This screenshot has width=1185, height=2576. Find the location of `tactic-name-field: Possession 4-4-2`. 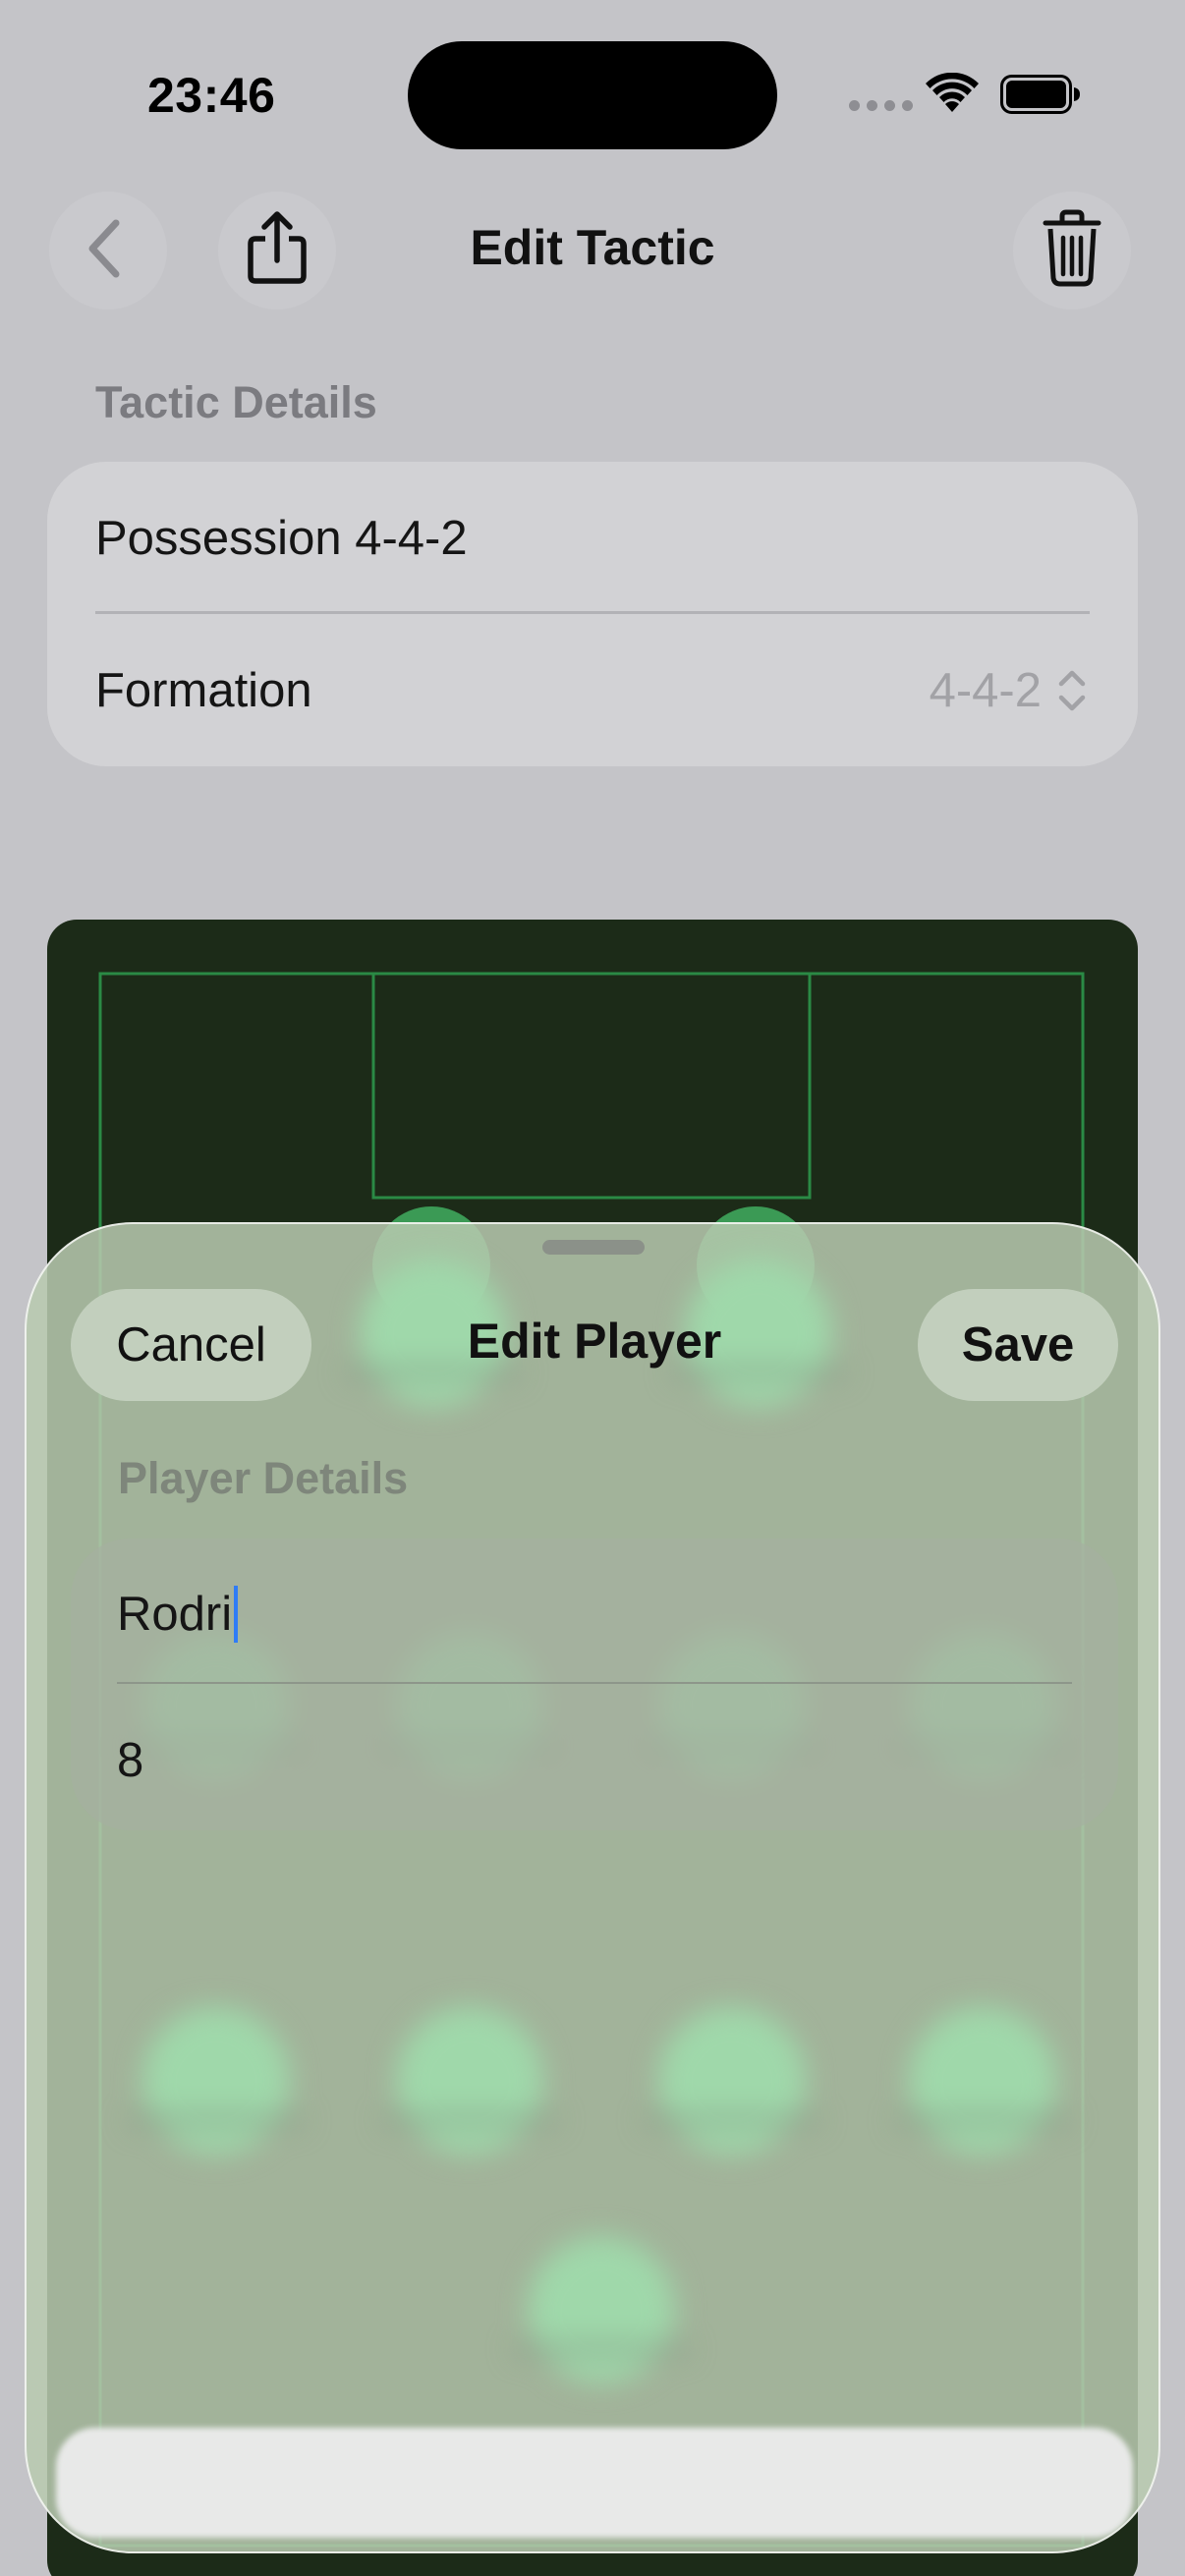

tactic-name-field: Possession 4-4-2 is located at coordinates (282, 538).